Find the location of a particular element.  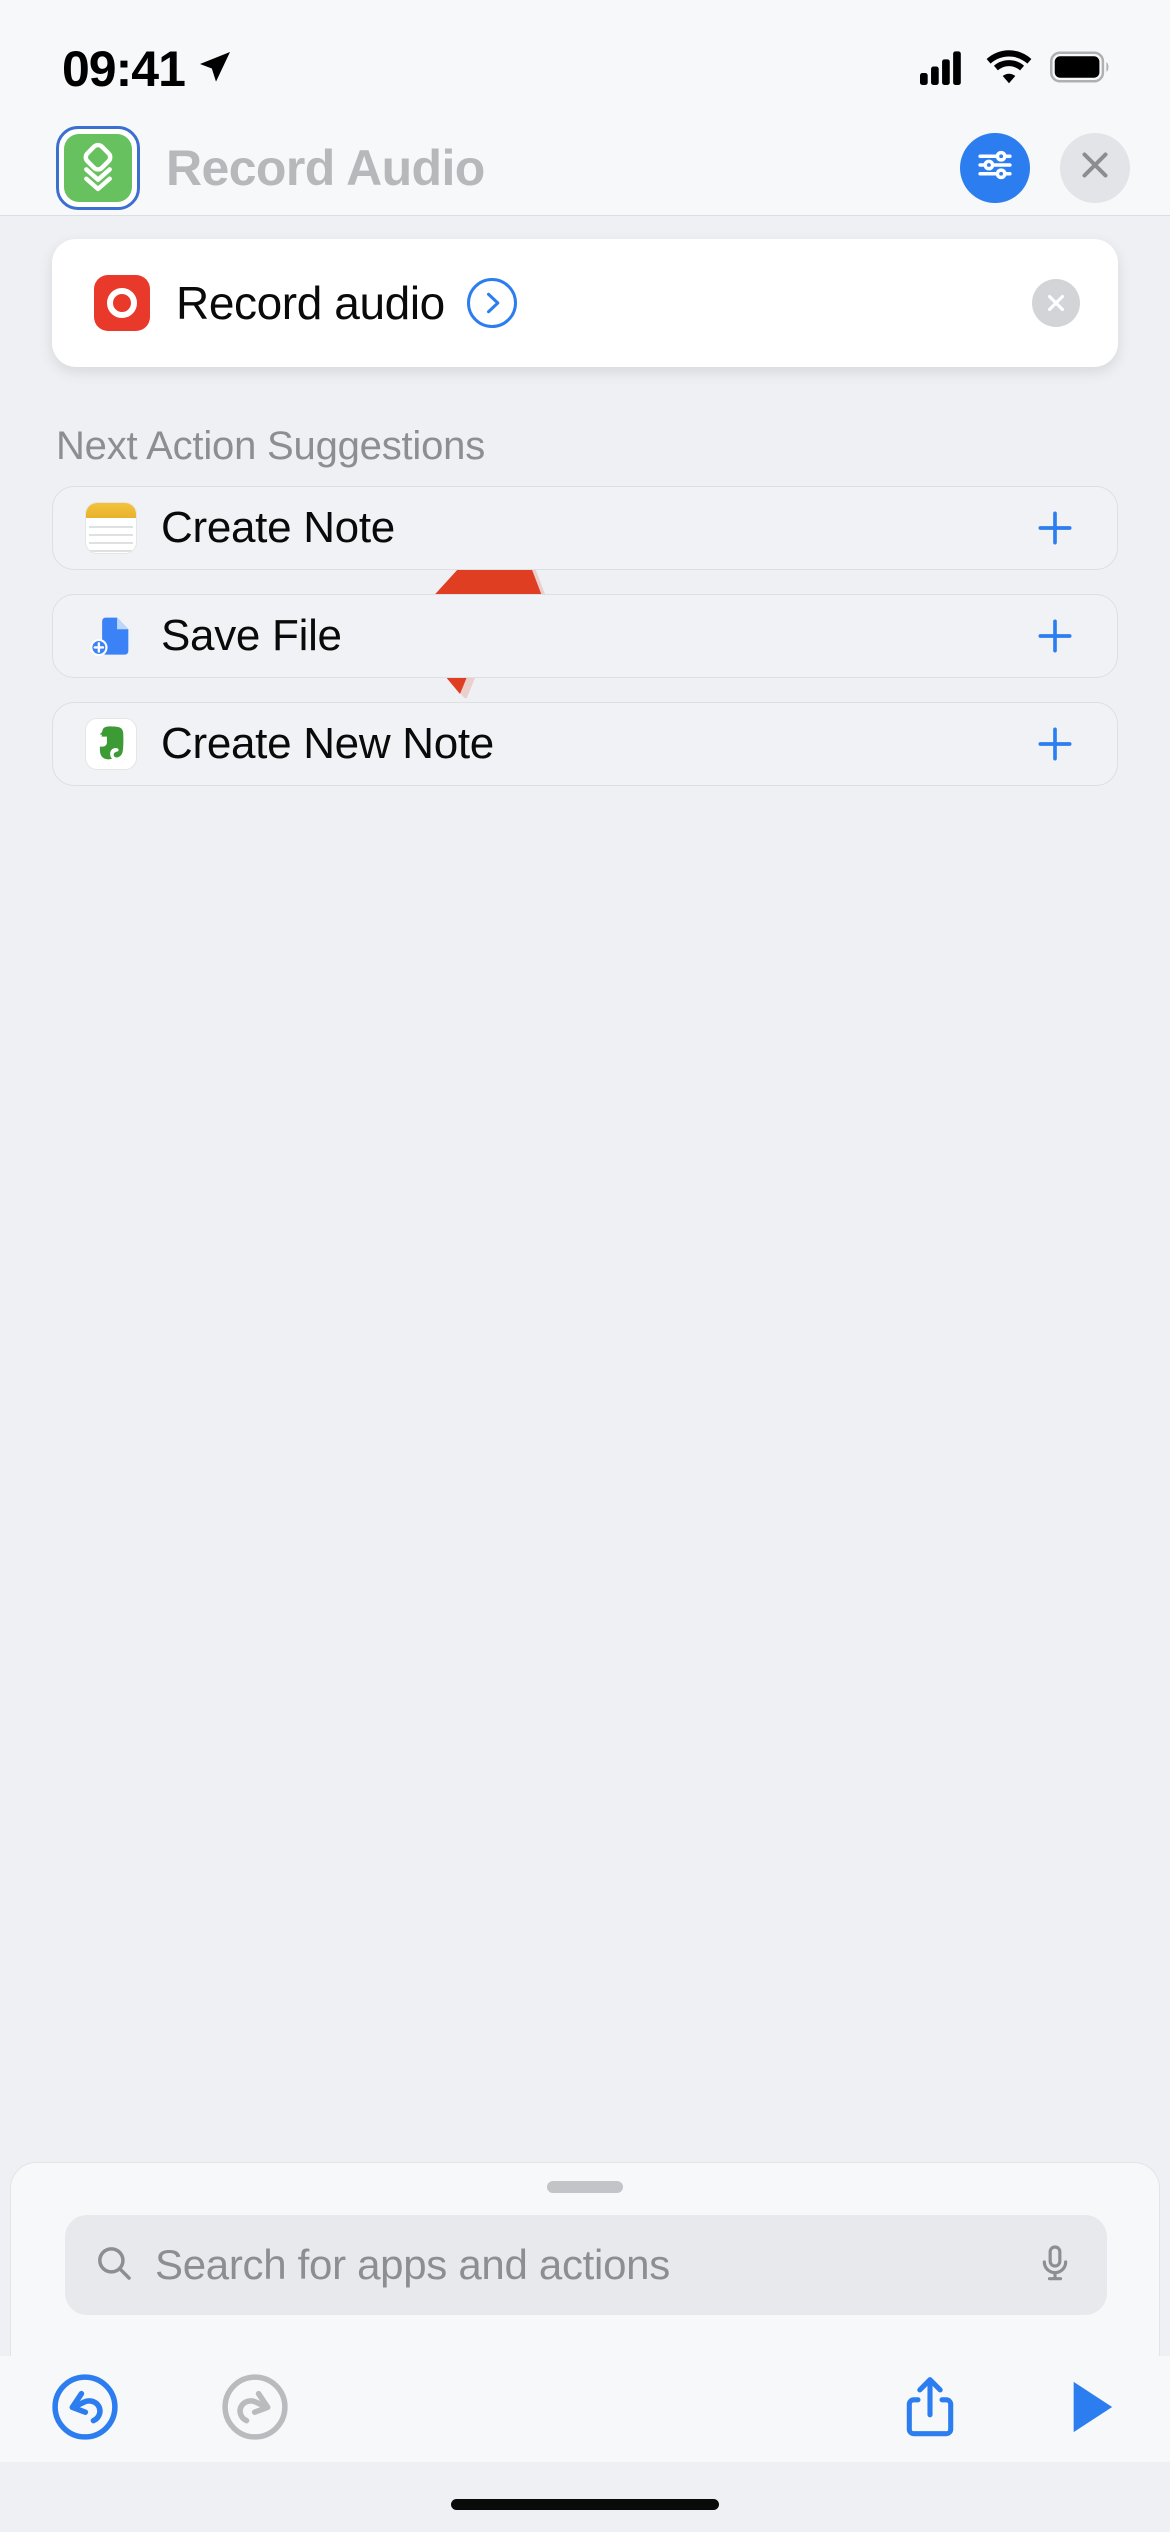

shortcut-settings-button is located at coordinates (995, 167).